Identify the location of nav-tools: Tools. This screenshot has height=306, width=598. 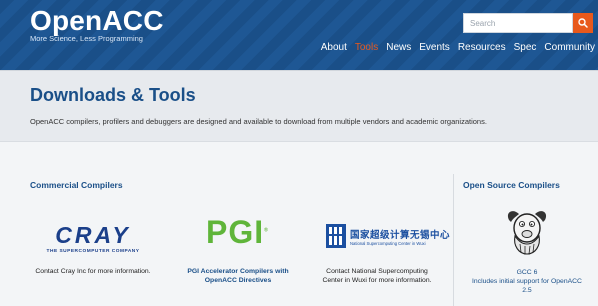
(366, 48).